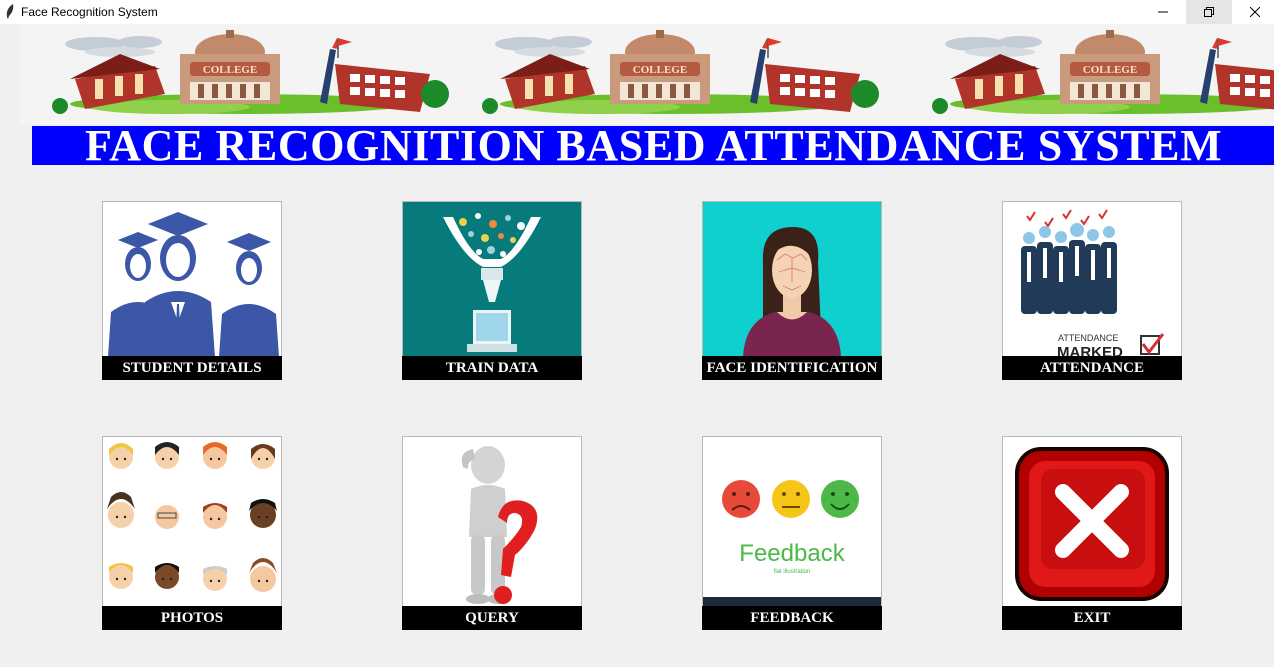 The height and width of the screenshot is (667, 1274). I want to click on attendance-tile: ATTENDANCE MARKED ATTENDANCE, so click(1092, 290).